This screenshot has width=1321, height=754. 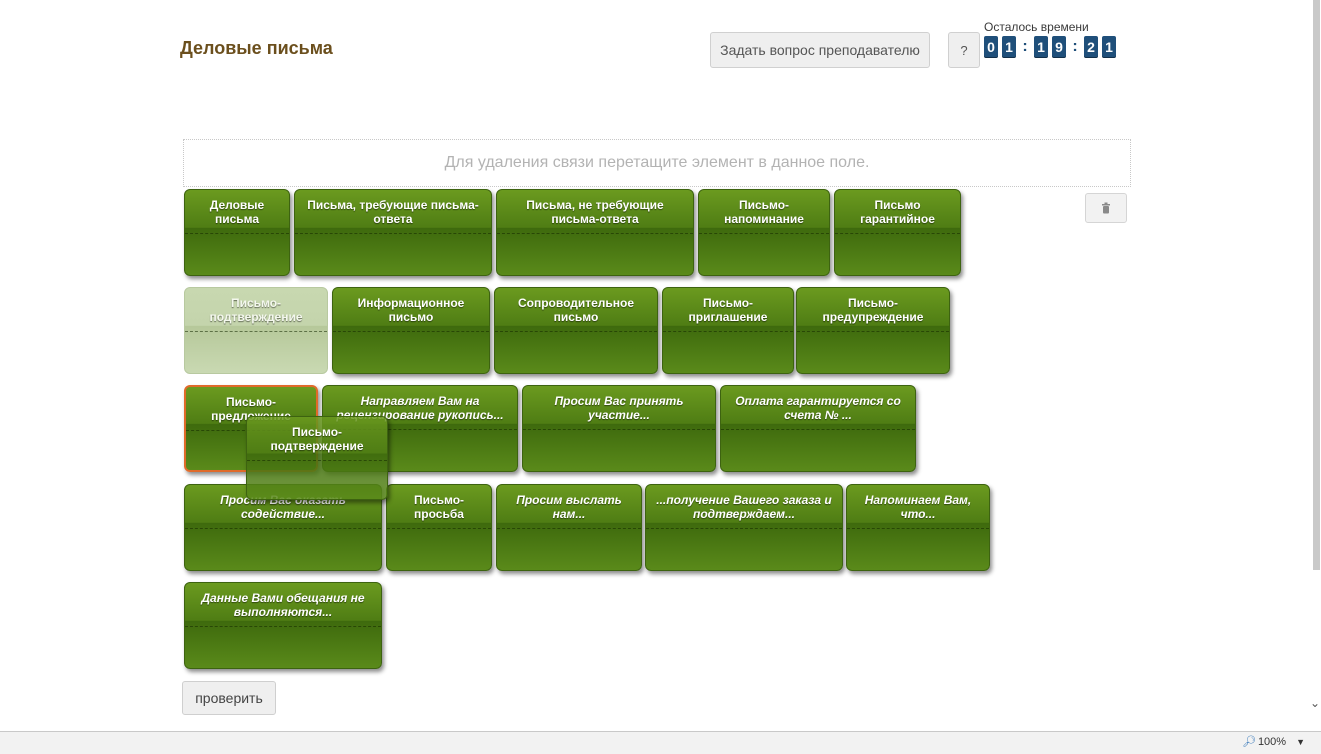 I want to click on trash-icon, so click(x=1106, y=208).